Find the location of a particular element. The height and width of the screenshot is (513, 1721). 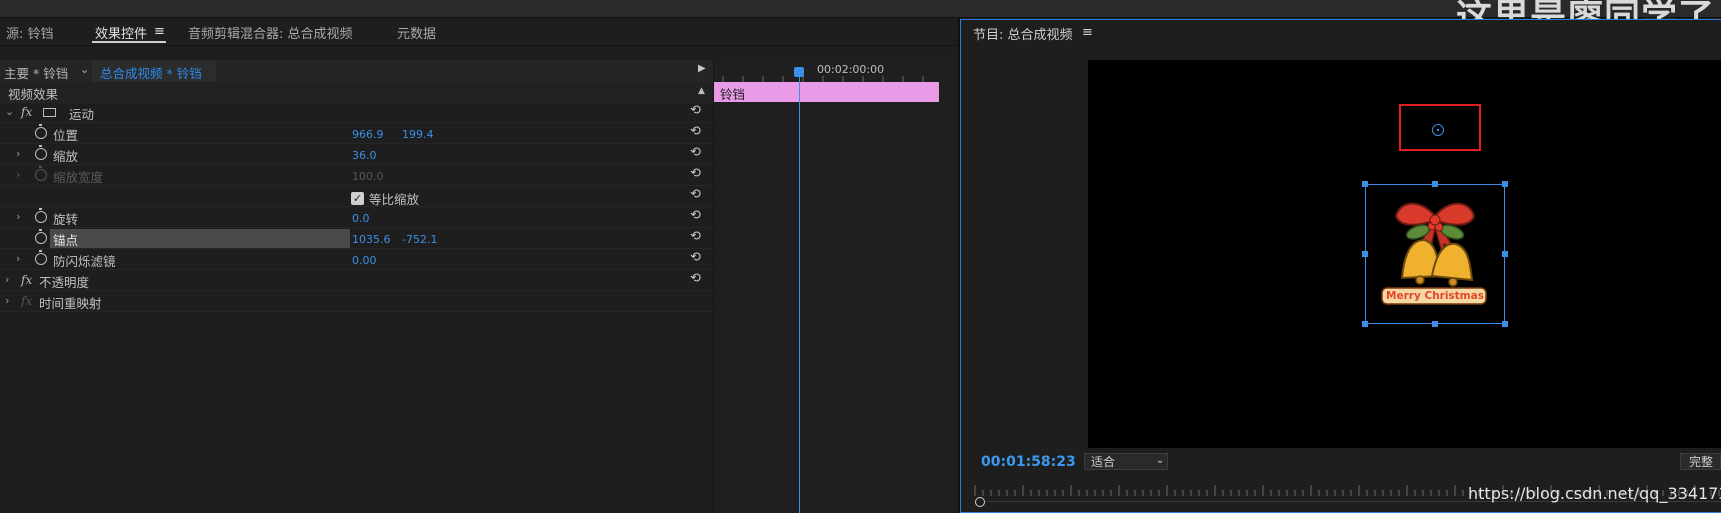

tab-metadata: 元数据 is located at coordinates (416, 32).